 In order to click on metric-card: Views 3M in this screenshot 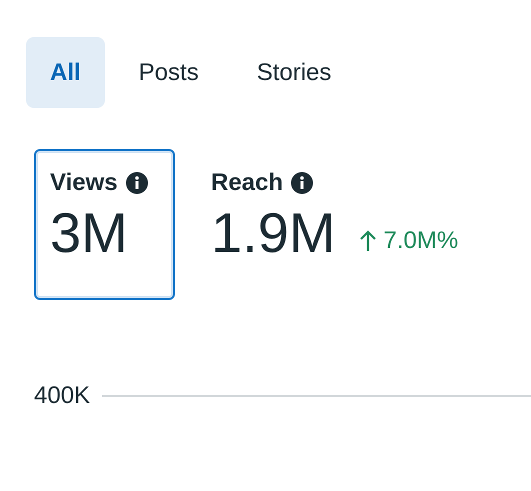, I will do `click(104, 224)`.